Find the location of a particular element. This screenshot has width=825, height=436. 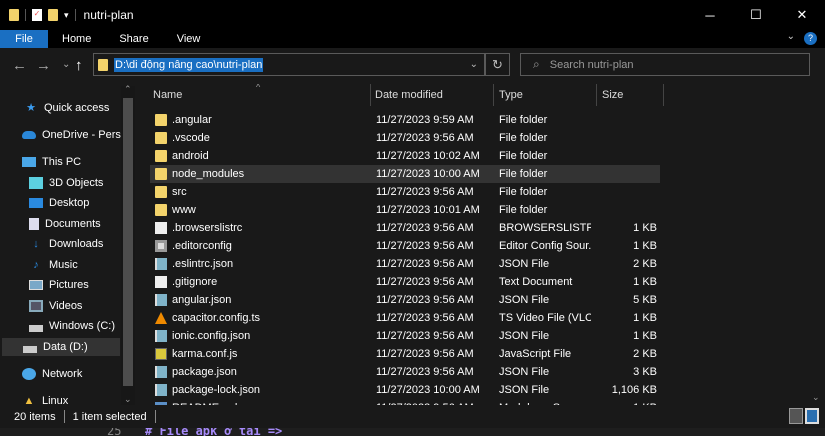

file-row: src 11/27/2023 9:56 AM File folder is located at coordinates (405, 192).